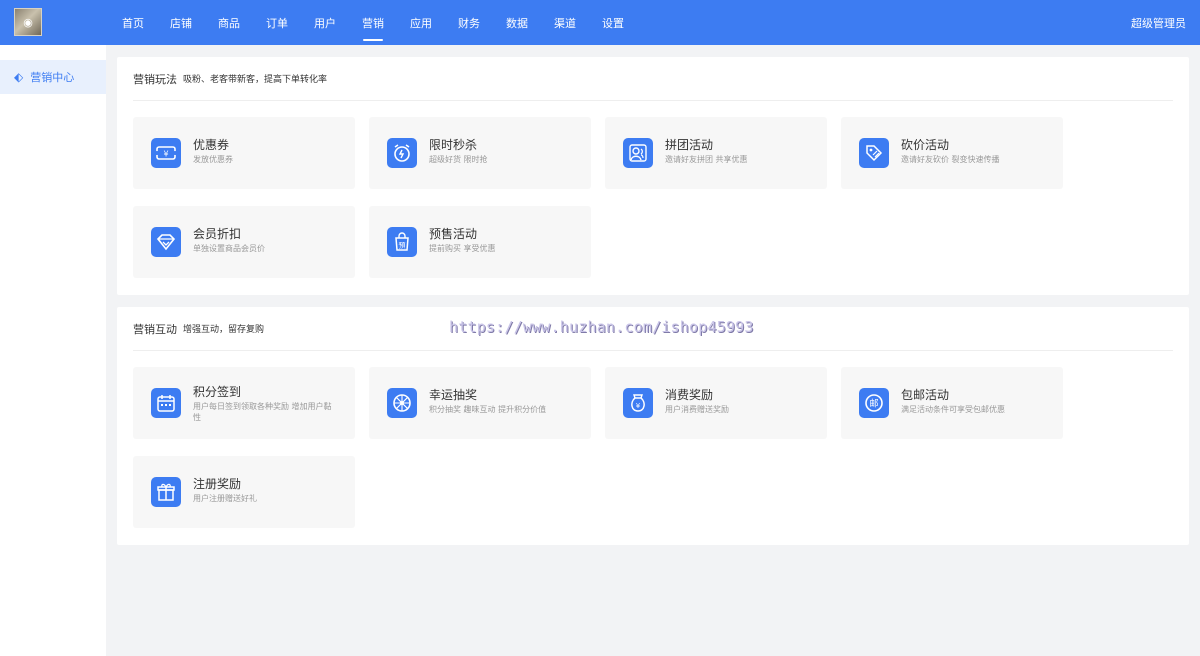 This screenshot has height=656, width=1200. I want to click on card-title: 优惠券, so click(211, 145).